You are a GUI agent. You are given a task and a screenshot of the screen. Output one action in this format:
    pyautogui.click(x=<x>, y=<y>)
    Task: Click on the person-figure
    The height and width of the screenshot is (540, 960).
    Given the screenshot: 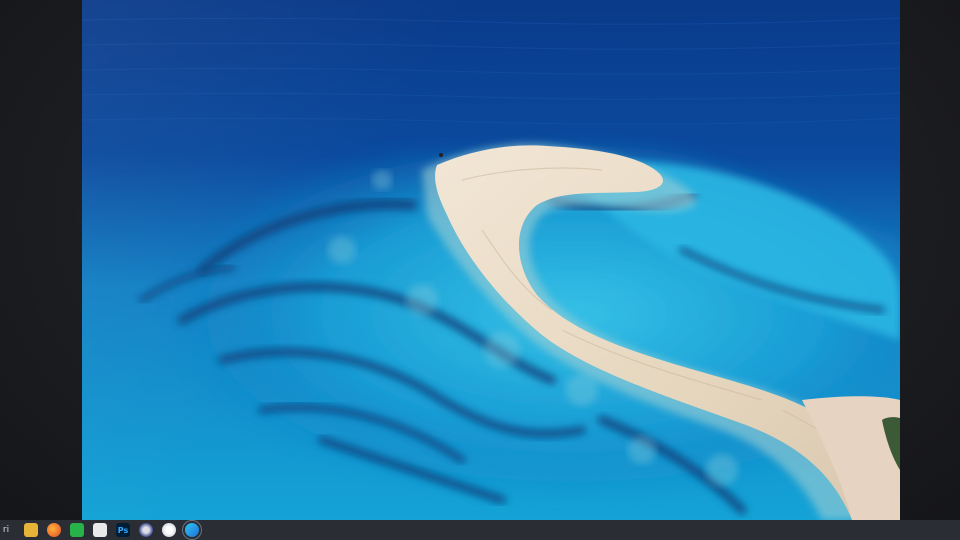 What is the action you would take?
    pyautogui.click(x=441, y=155)
    